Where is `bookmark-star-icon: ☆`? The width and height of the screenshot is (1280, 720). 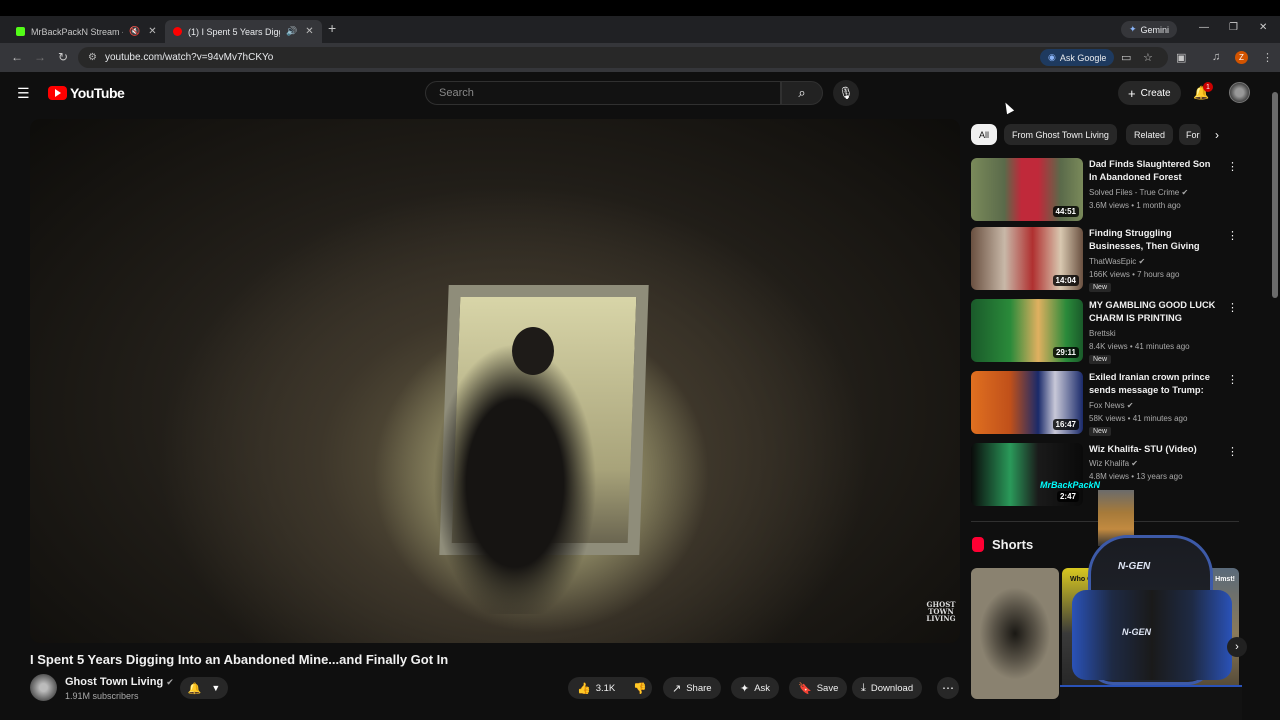
bookmark-star-icon: ☆ is located at coordinates (1148, 57).